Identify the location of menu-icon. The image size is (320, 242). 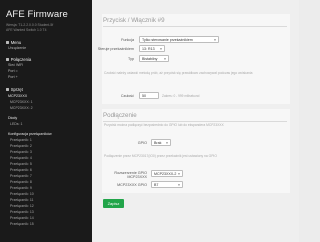
(8, 42).